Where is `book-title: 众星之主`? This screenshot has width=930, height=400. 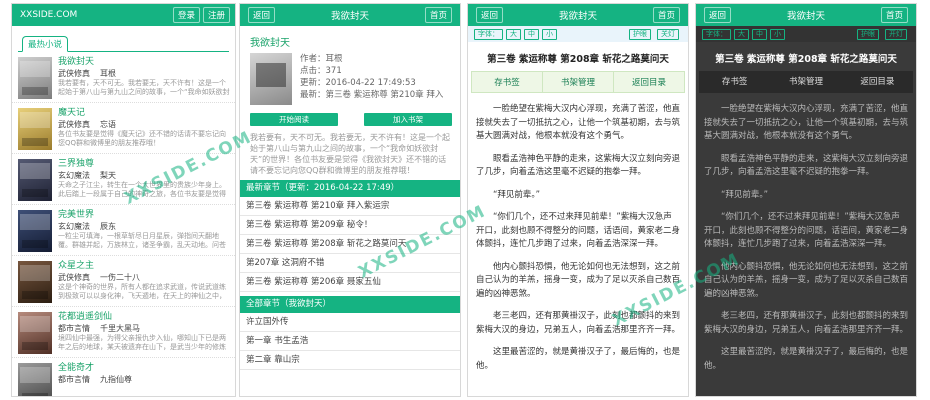 book-title: 众星之主 is located at coordinates (144, 266).